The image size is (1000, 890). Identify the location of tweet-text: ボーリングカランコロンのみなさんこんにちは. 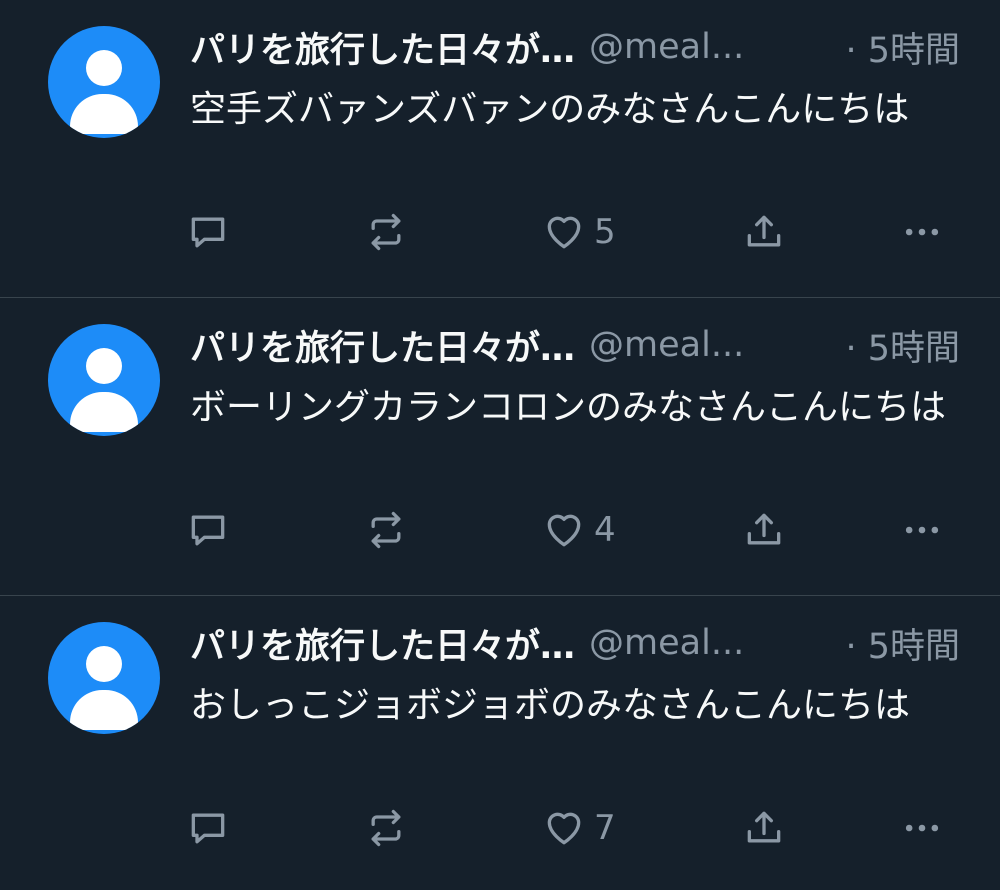
(568, 407).